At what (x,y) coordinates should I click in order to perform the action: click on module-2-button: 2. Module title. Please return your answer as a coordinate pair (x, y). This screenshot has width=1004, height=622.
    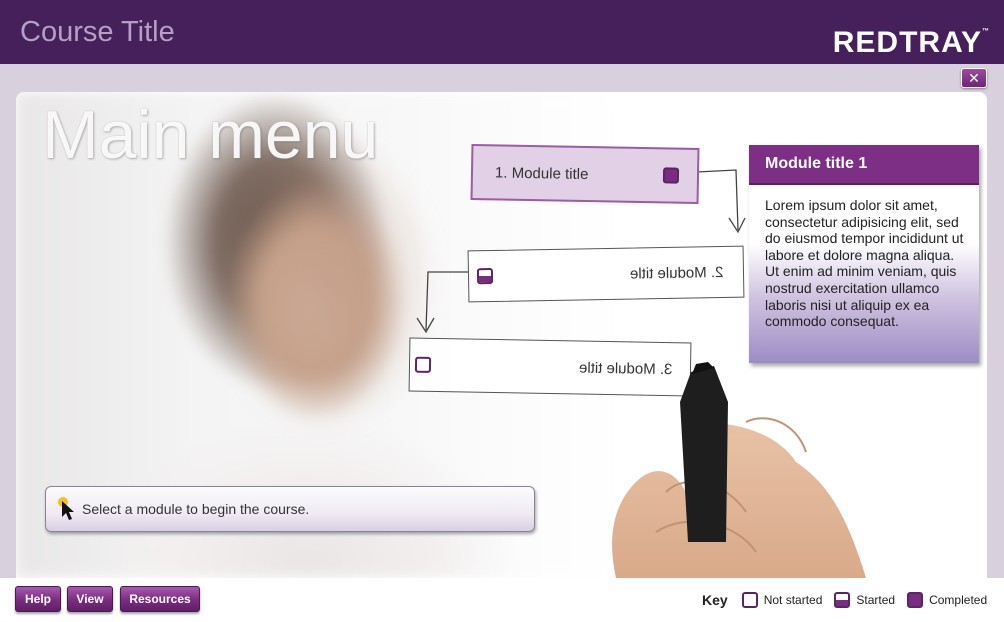
    Looking at the image, I should click on (606, 274).